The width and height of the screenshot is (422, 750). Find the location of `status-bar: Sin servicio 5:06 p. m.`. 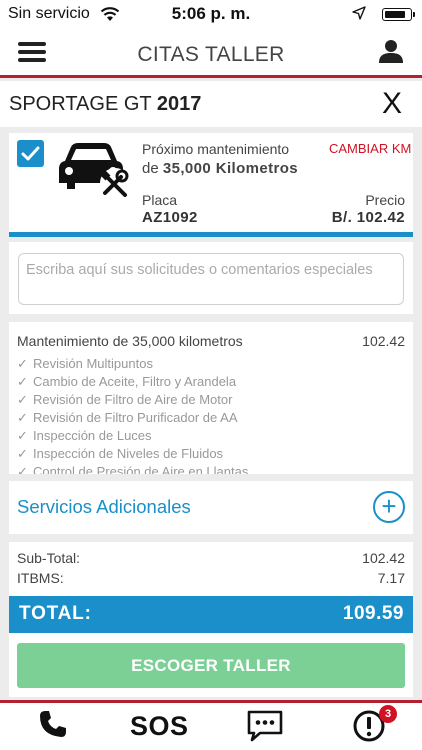

status-bar: Sin servicio 5:06 p. m. is located at coordinates (211, 15).